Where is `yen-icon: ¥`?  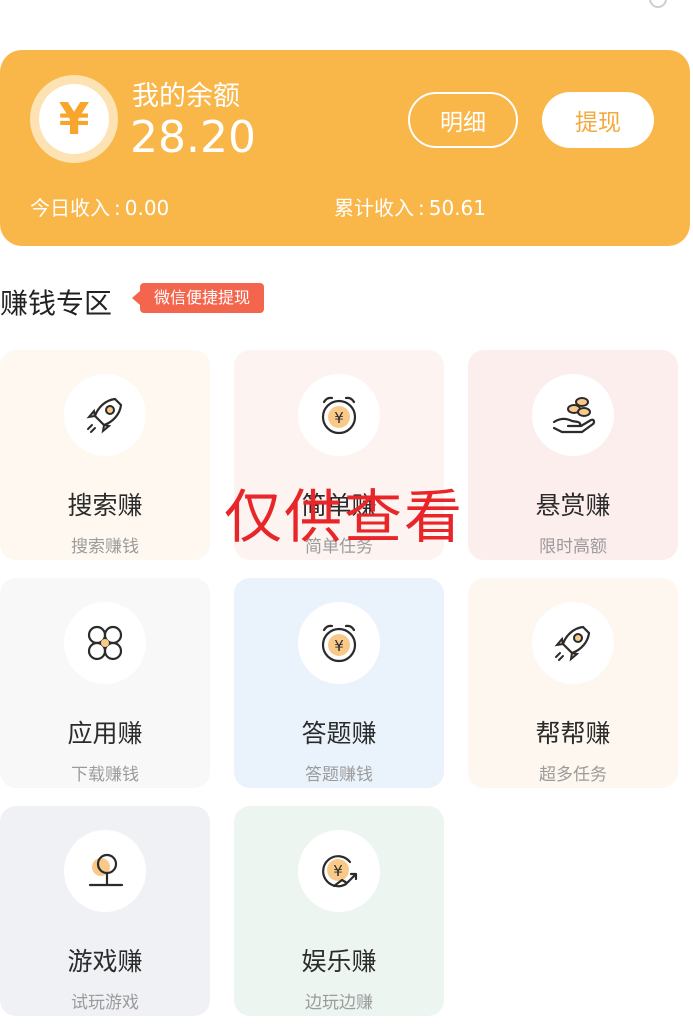 yen-icon: ¥ is located at coordinates (74, 119).